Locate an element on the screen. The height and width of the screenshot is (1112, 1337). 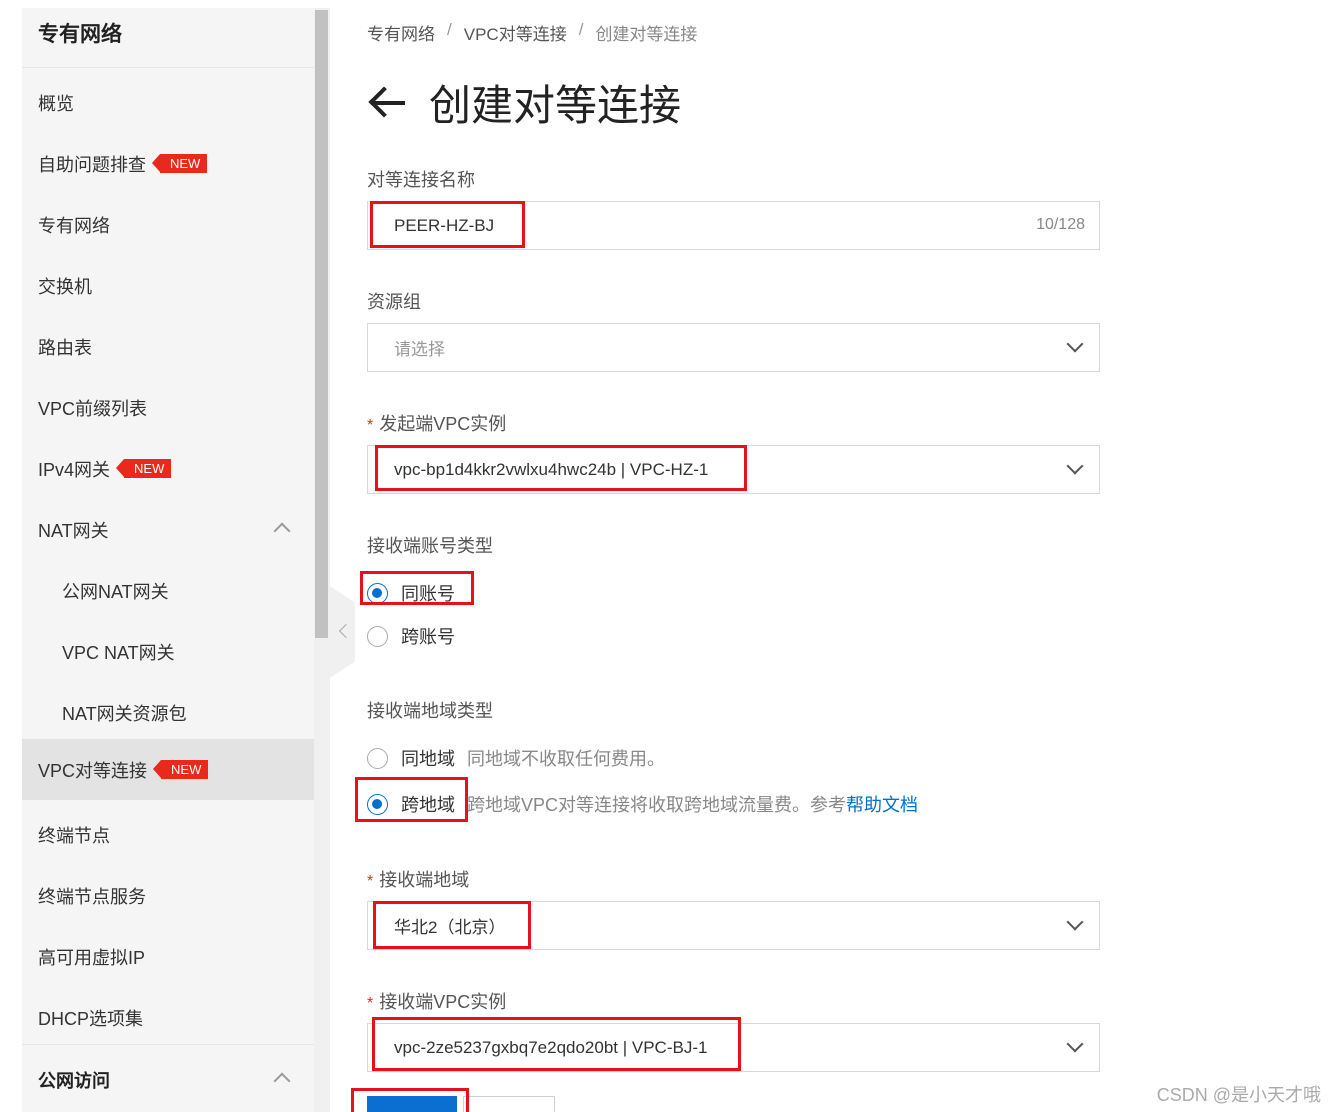
sidebar-item-label: 终端节点服务 is located at coordinates (92, 896).